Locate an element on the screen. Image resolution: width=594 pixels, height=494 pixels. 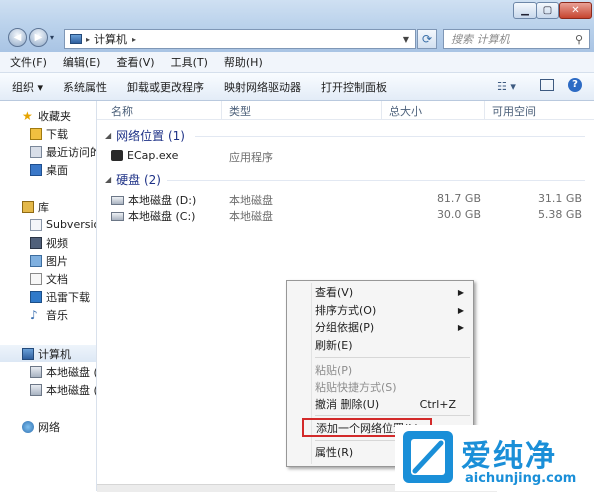
refresh-button: ⟳ is located at coordinates (427, 39).